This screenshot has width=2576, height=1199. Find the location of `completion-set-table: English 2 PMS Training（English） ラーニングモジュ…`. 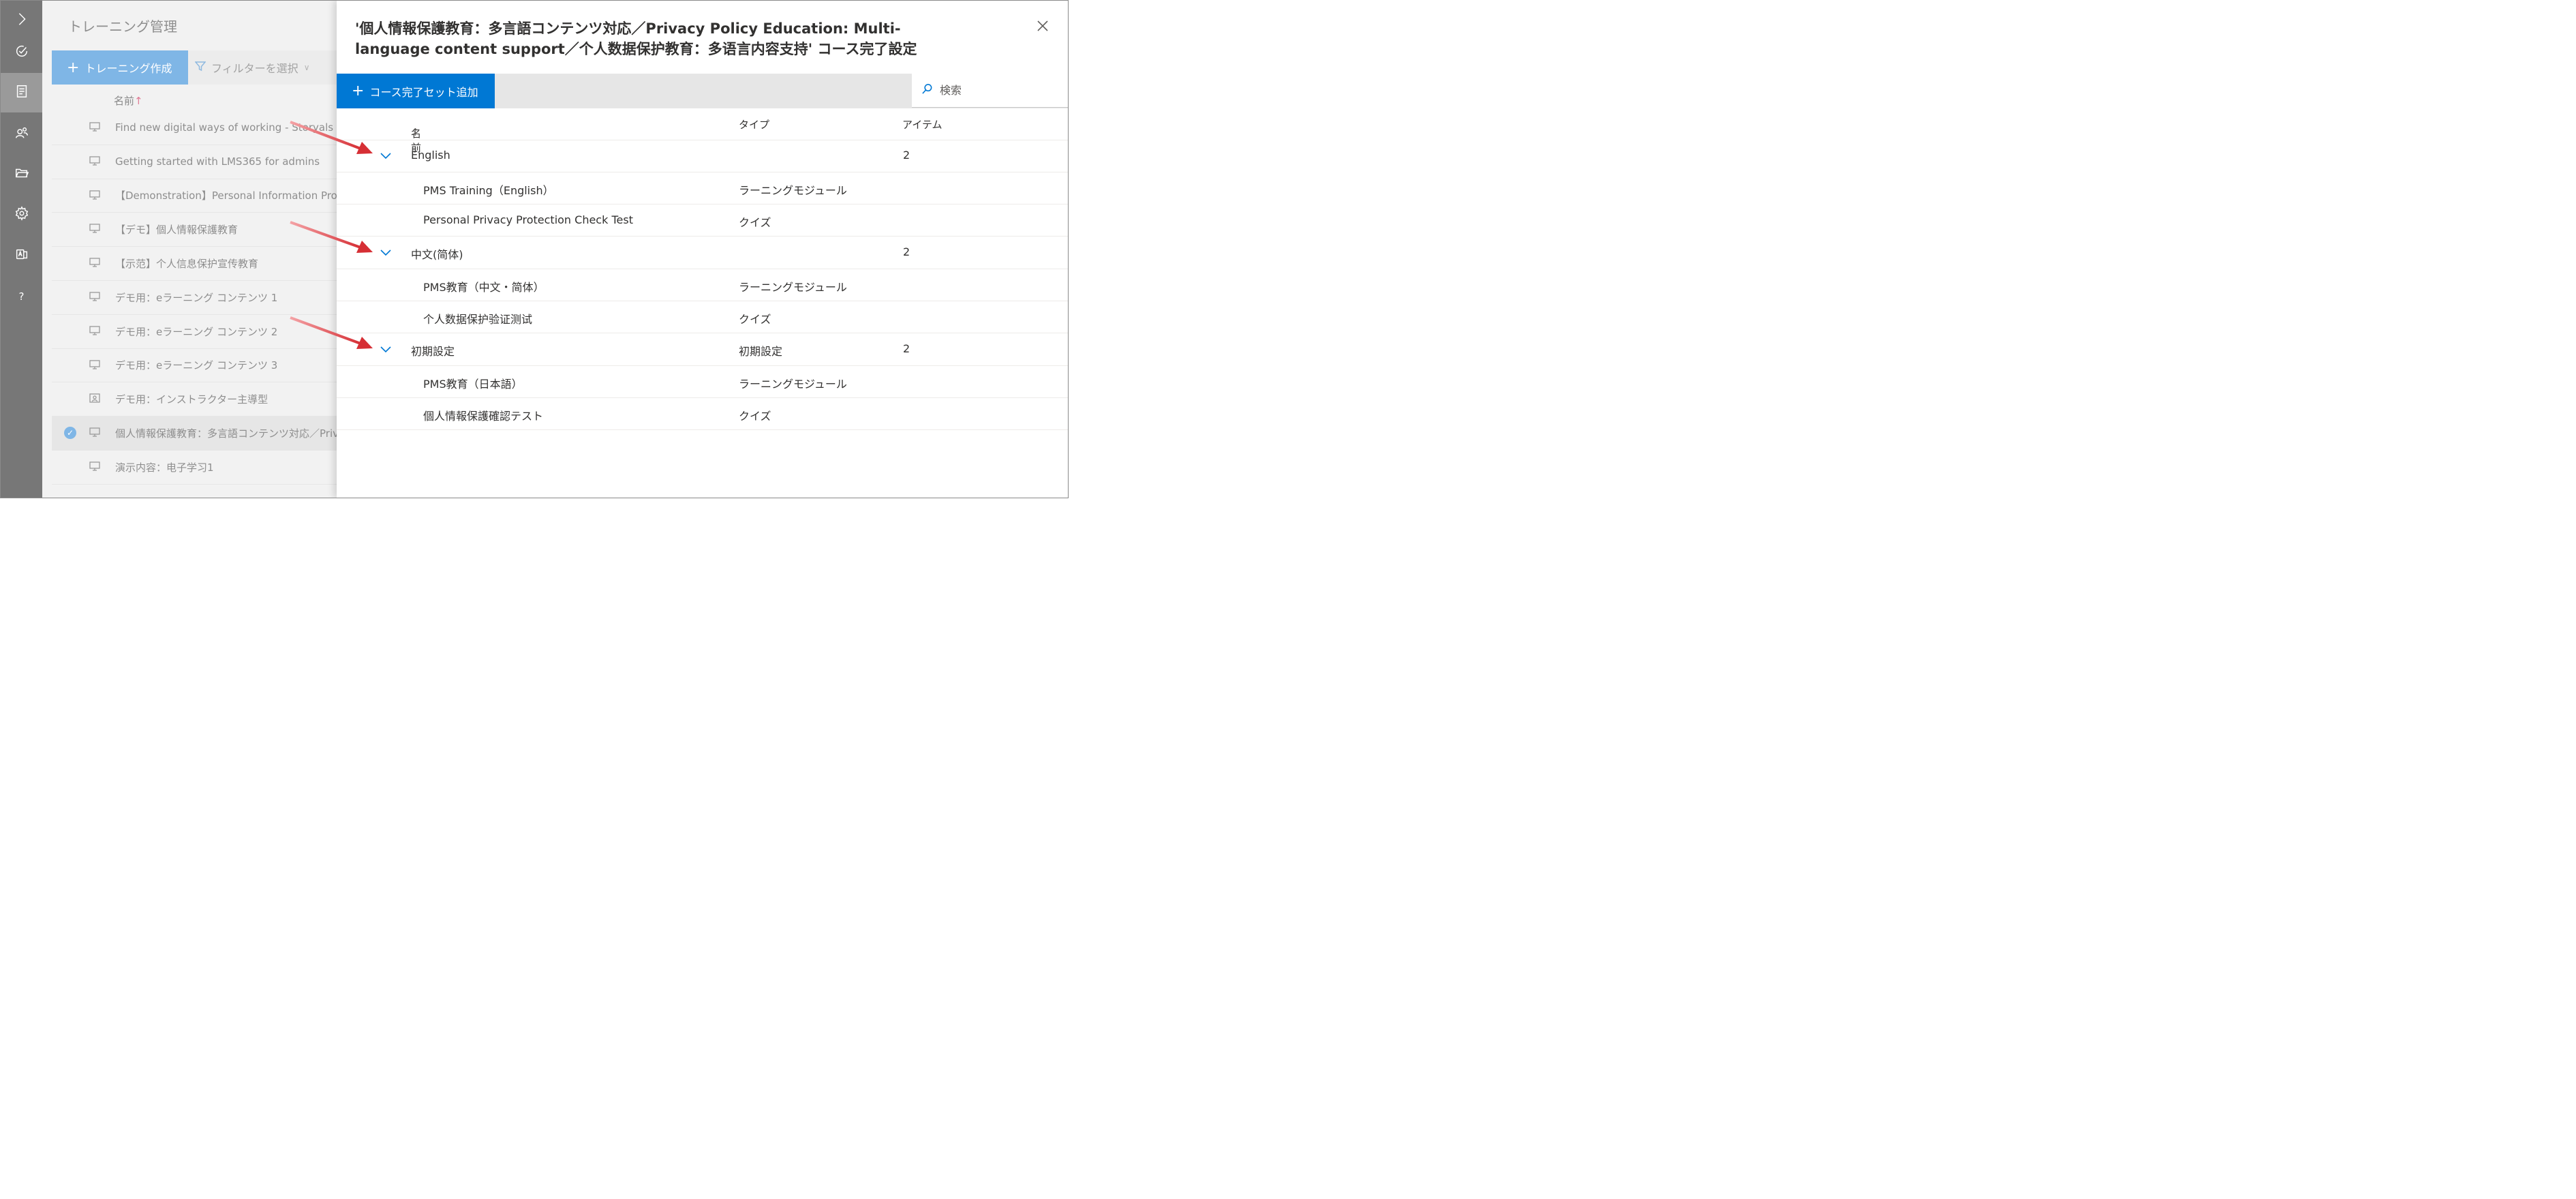

completion-set-table: English 2 PMS Training（English） ラーニングモジュ… is located at coordinates (703, 285).